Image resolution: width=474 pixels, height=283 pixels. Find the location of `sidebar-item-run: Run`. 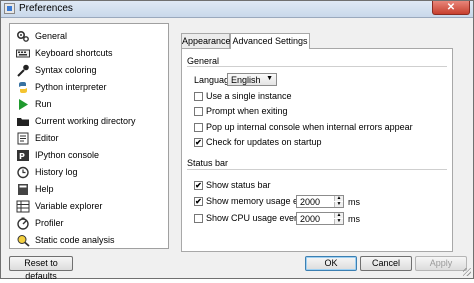

sidebar-item-run: Run is located at coordinates (89, 104).